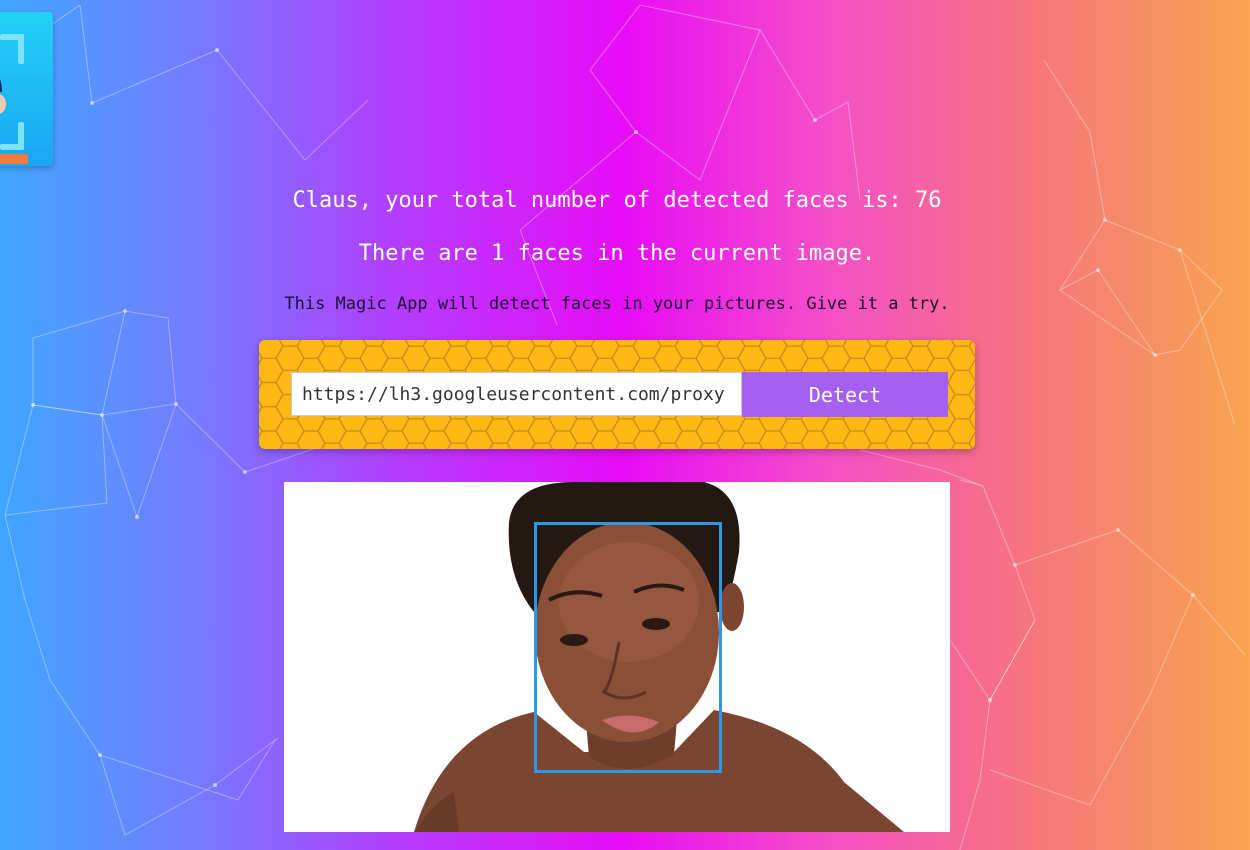  I want to click on face-scan-icon, so click(14, 99).